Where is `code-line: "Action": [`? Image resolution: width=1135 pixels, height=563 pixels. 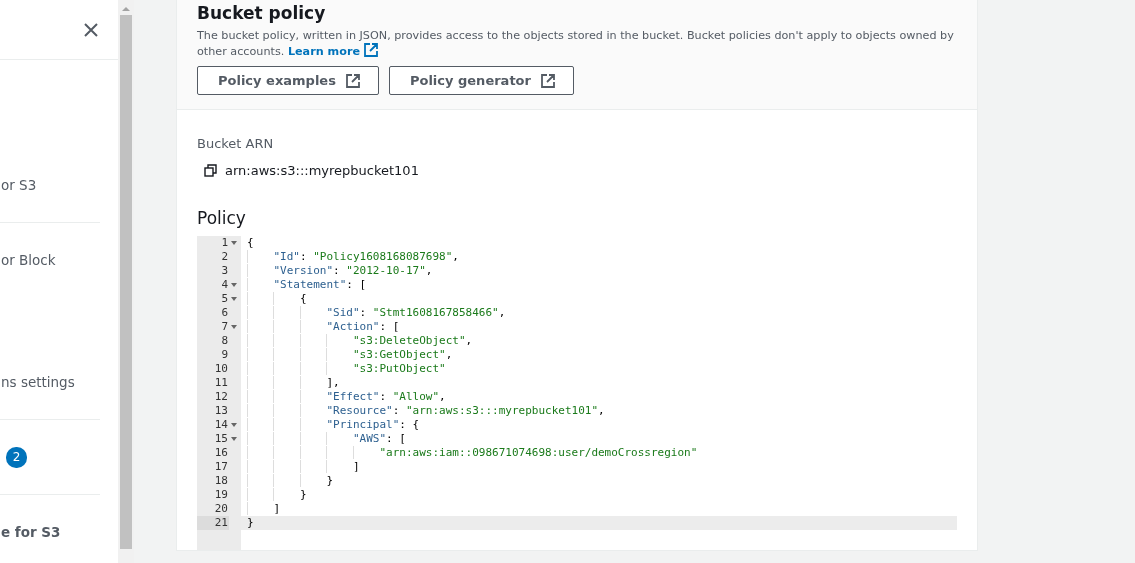 code-line: "Action": [ is located at coordinates (599, 327).